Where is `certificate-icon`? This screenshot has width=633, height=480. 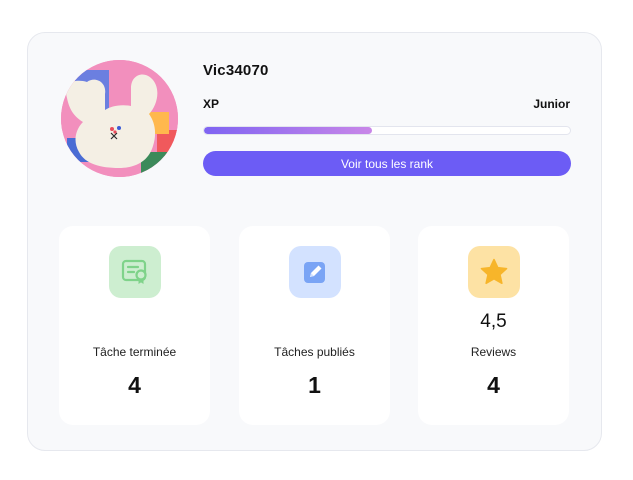 certificate-icon is located at coordinates (134, 271).